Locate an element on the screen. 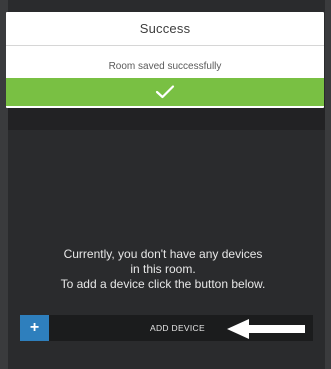  confirm-button is located at coordinates (165, 92).